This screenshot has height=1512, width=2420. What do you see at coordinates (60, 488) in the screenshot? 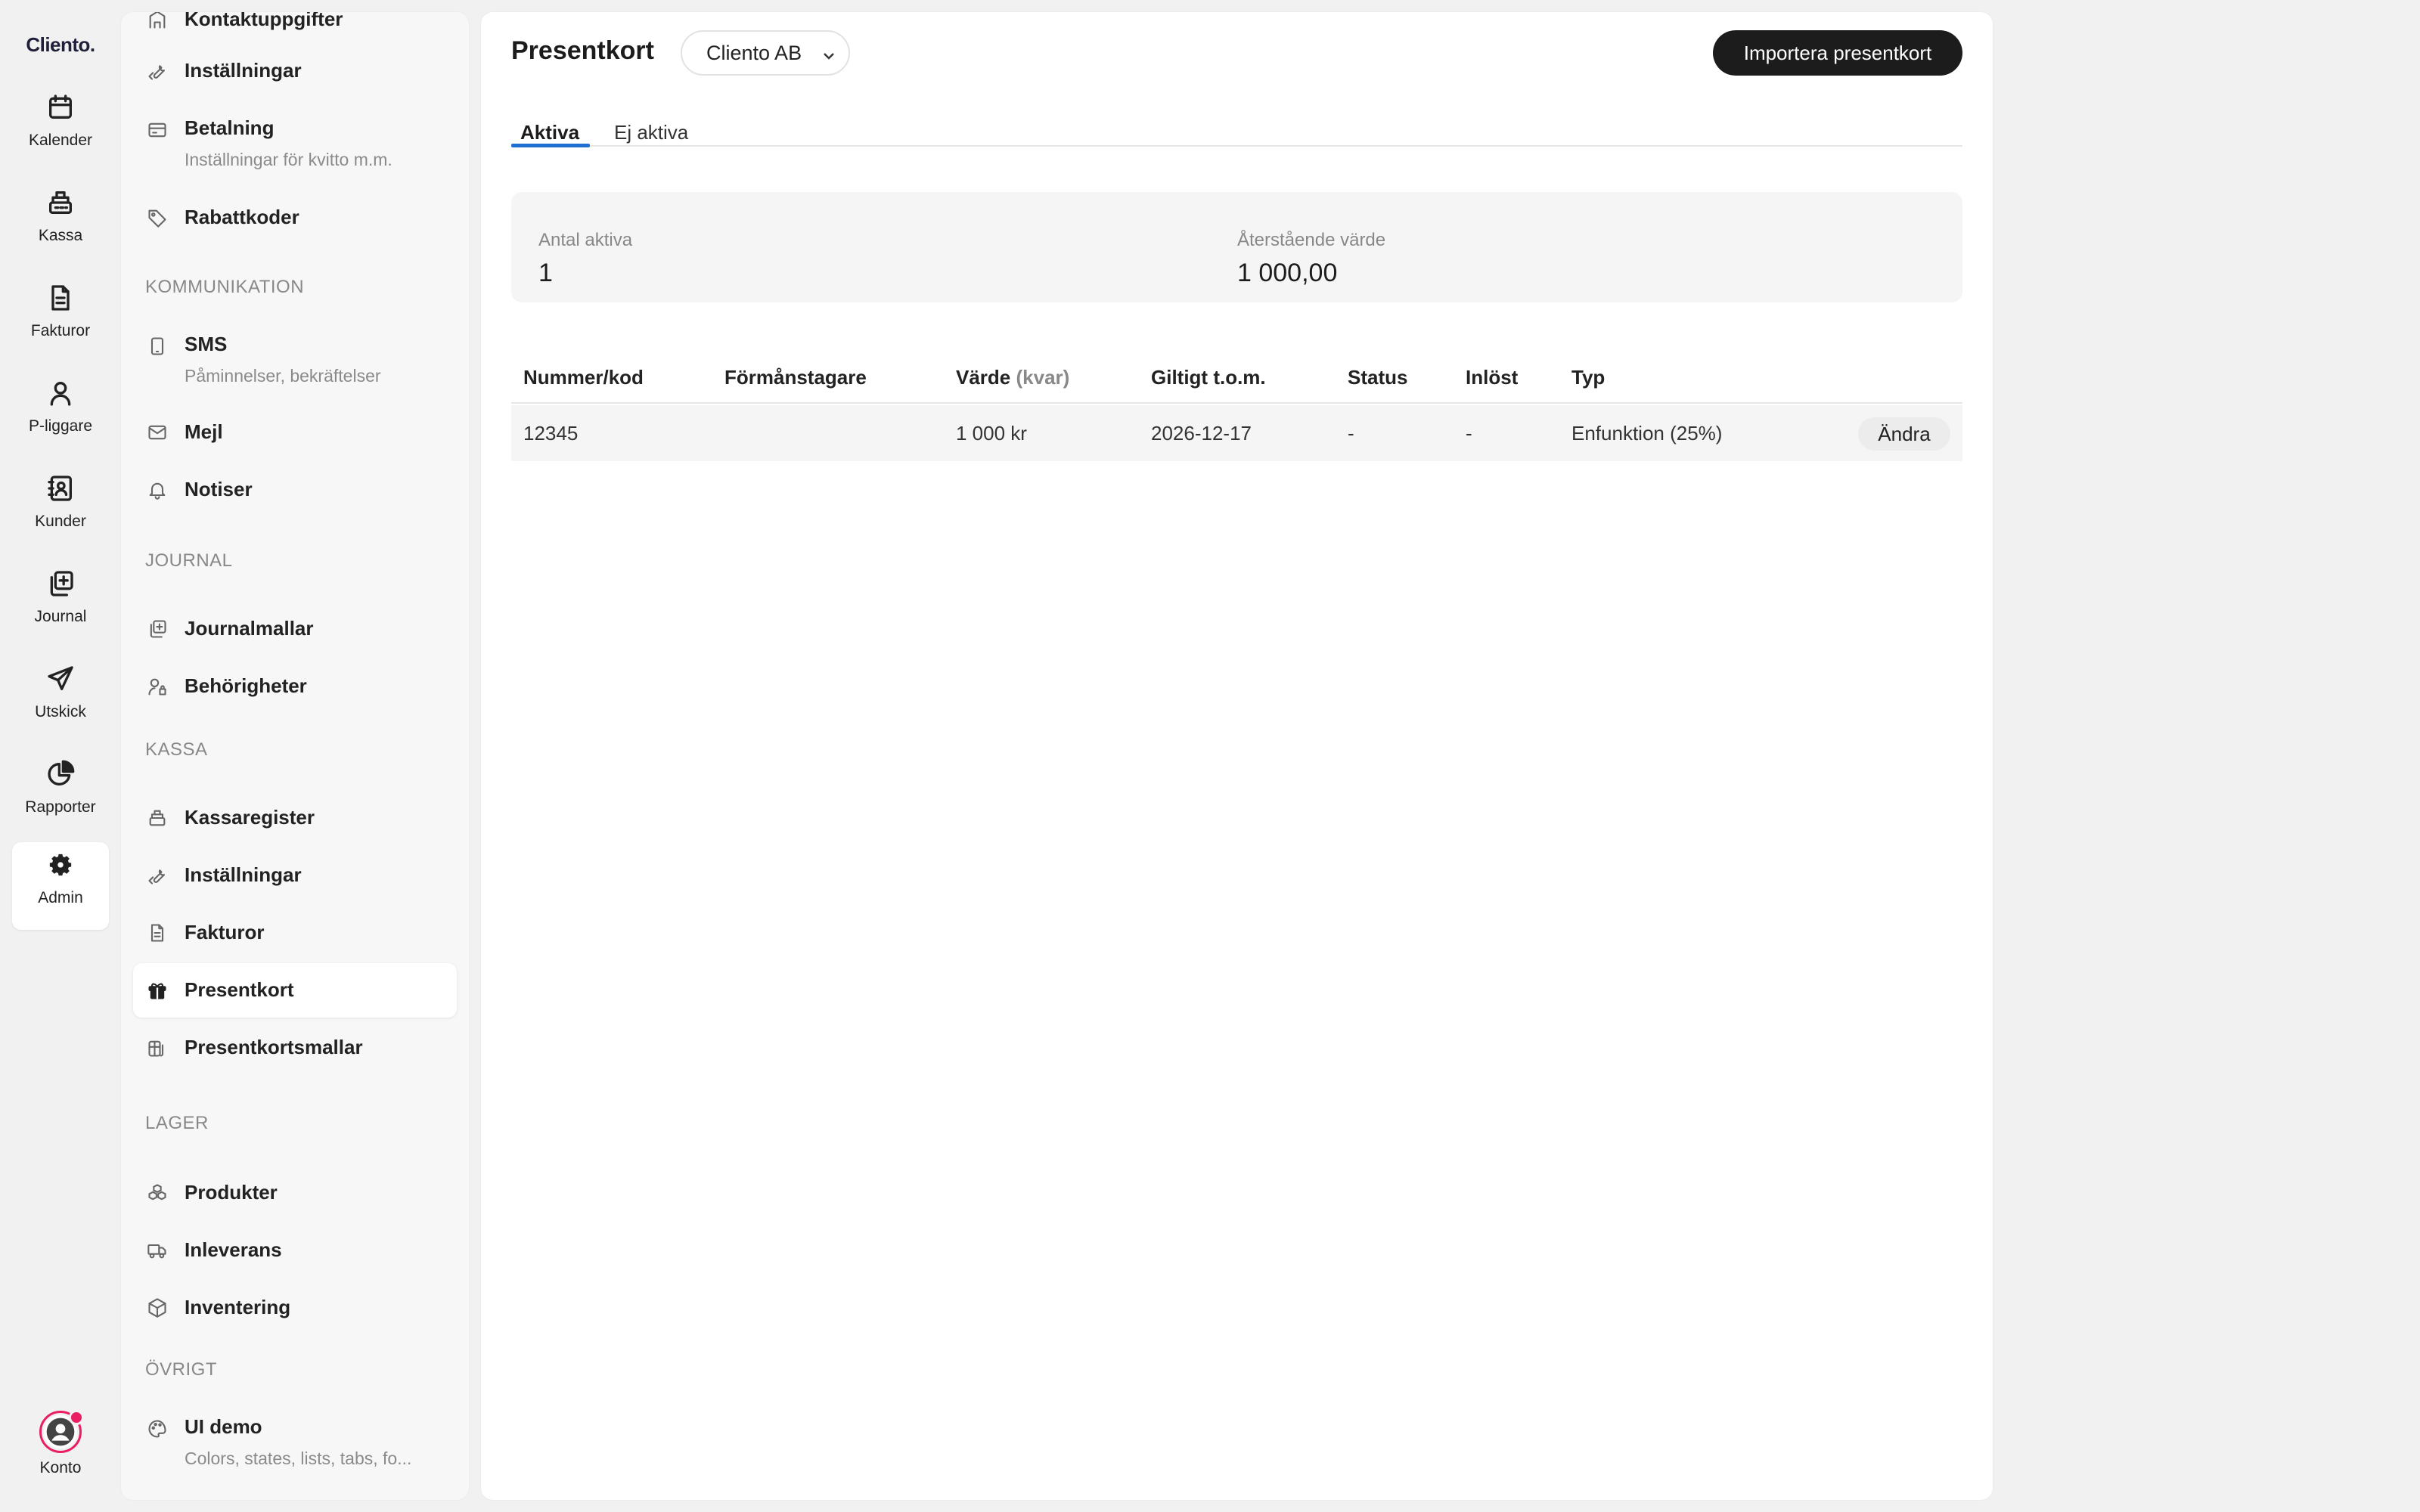
I see `contact-card-icon` at bounding box center [60, 488].